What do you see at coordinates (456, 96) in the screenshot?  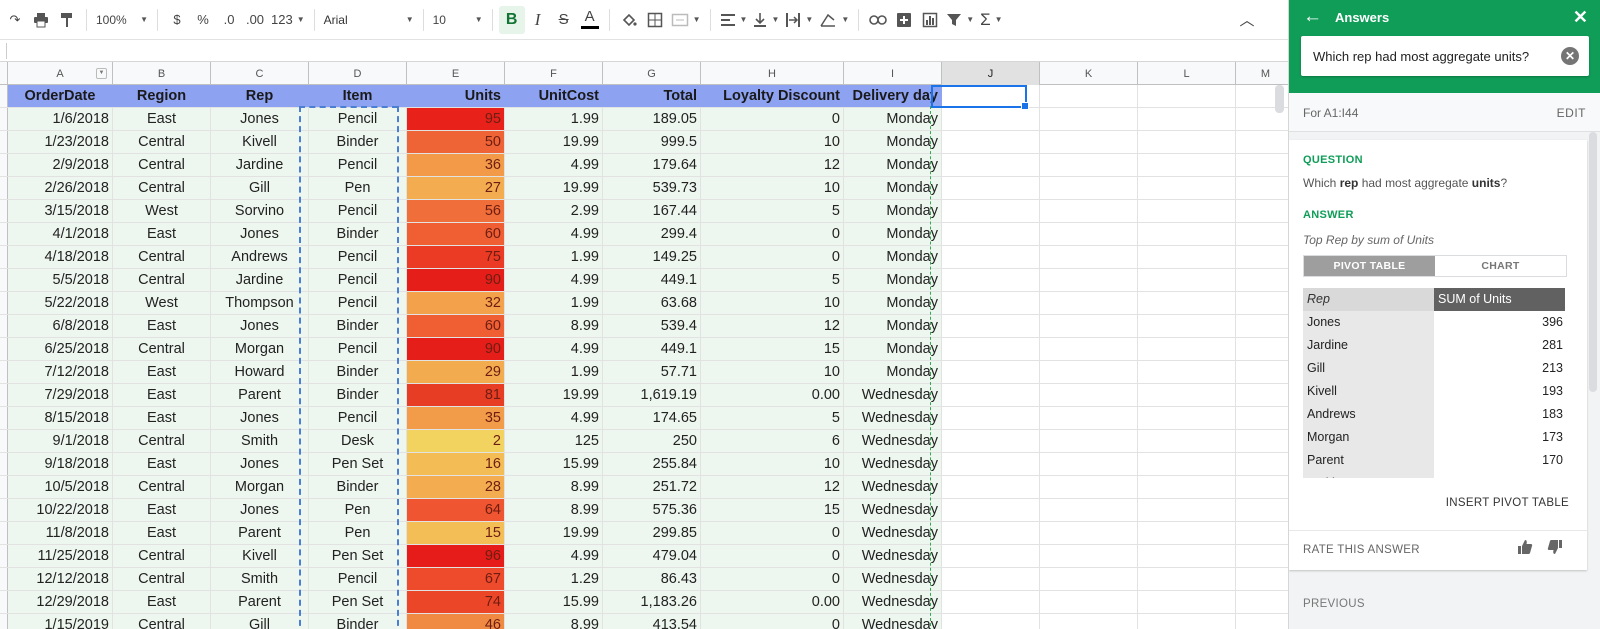 I see `column-title-cell: Units` at bounding box center [456, 96].